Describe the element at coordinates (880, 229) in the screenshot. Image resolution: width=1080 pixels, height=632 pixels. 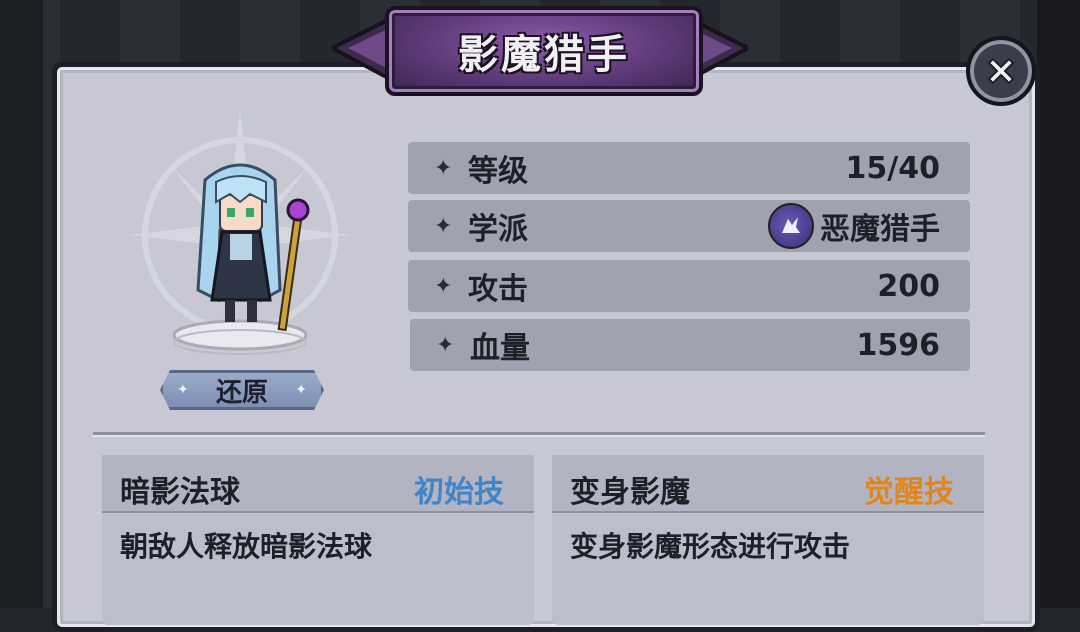
I see `stat-value: 恶魔猎手` at that location.